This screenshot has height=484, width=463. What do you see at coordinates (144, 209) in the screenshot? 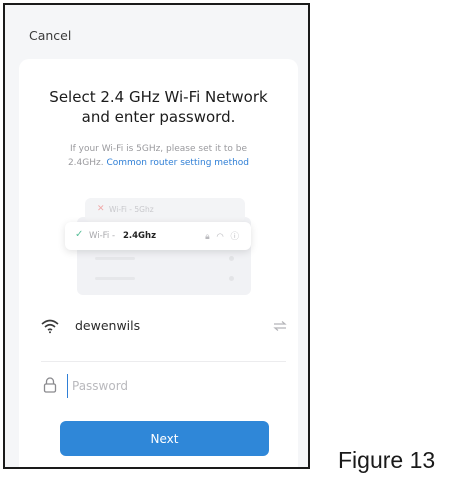
I see `wifi-5g-band: 5Ghz` at bounding box center [144, 209].